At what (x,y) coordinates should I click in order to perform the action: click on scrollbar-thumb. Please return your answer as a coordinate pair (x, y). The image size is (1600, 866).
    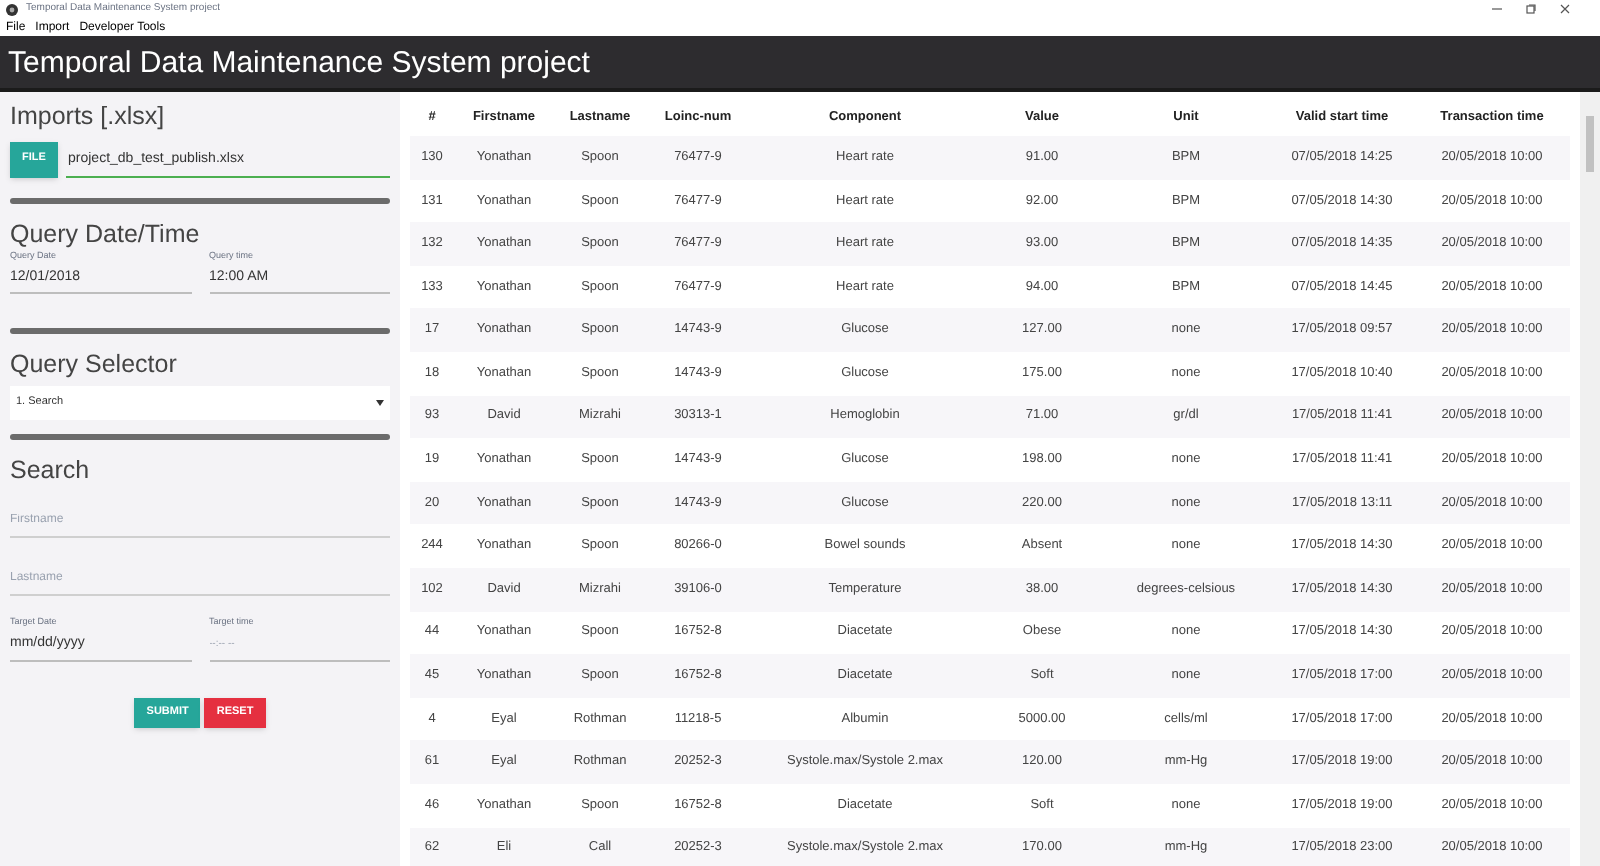
    Looking at the image, I should click on (1590, 144).